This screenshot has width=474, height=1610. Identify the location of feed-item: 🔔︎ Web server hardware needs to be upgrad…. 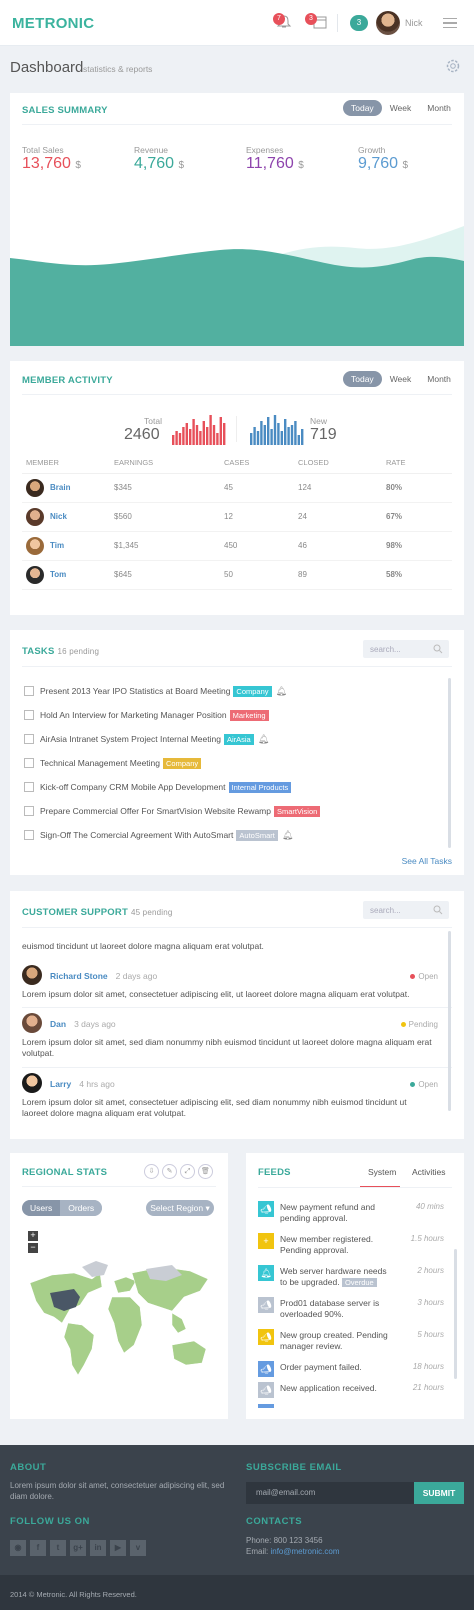
(351, 1277).